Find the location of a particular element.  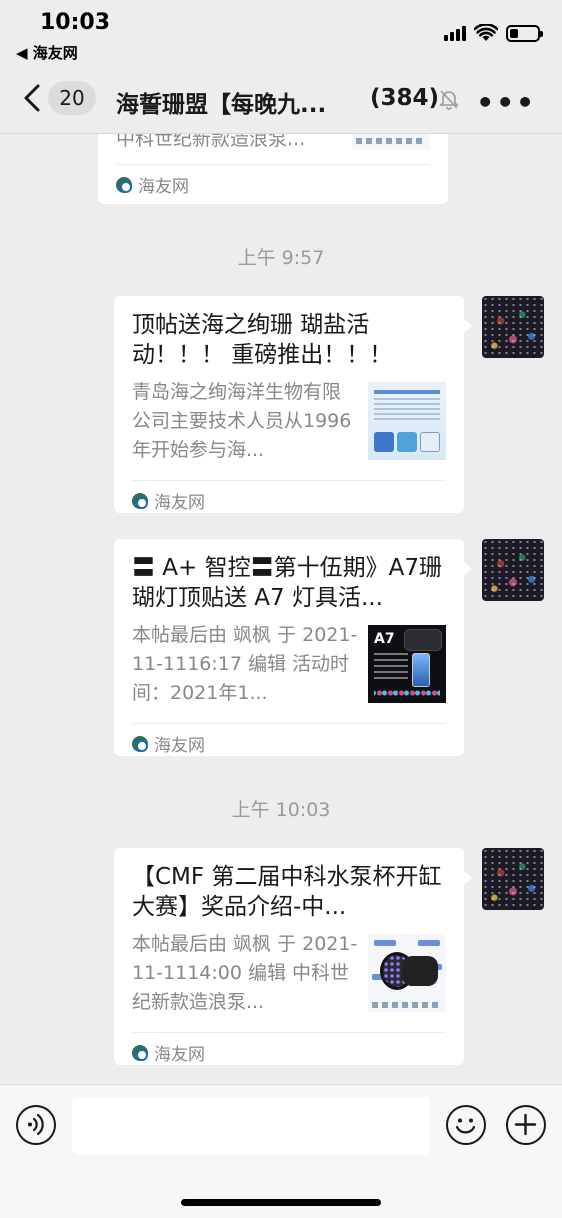

link-card-partial: 中科世纪新款造浪泵... 海友网 is located at coordinates (273, 169).